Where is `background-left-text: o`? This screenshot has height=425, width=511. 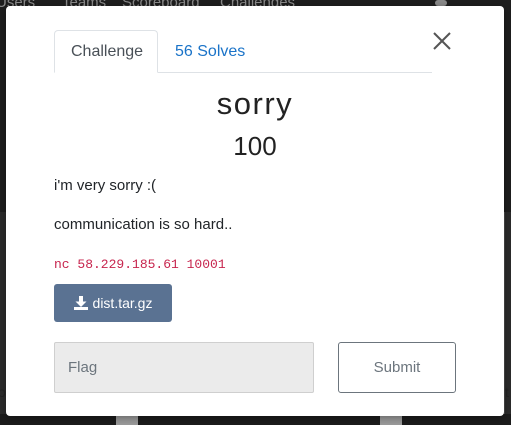
background-left-text: o is located at coordinates (3, 392).